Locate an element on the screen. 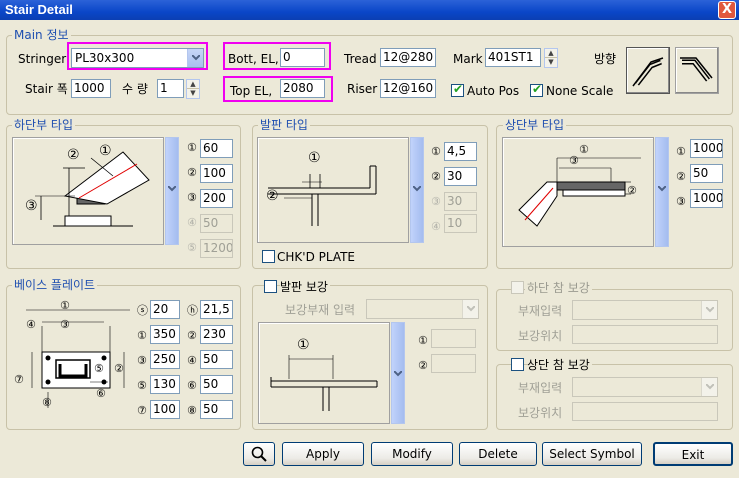  base-marker-3: ③ is located at coordinates (142, 360).